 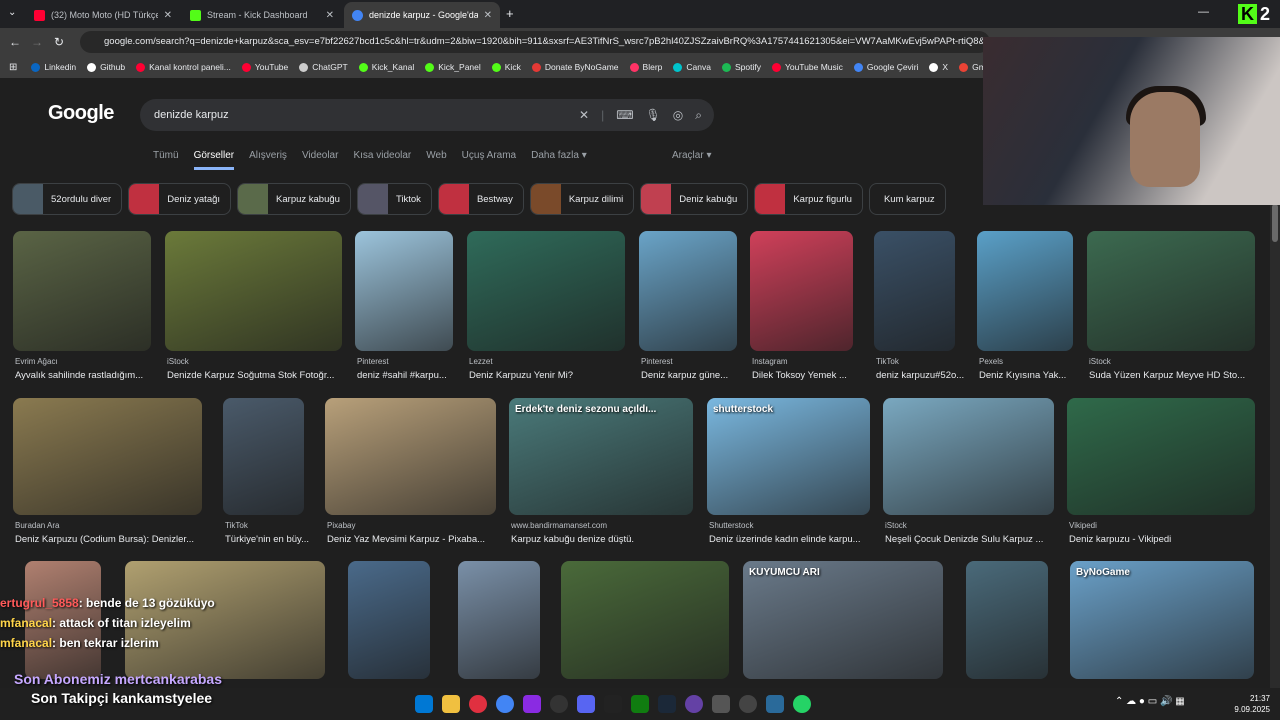 I want to click on bookmark-item: Github, so click(x=106, y=67).